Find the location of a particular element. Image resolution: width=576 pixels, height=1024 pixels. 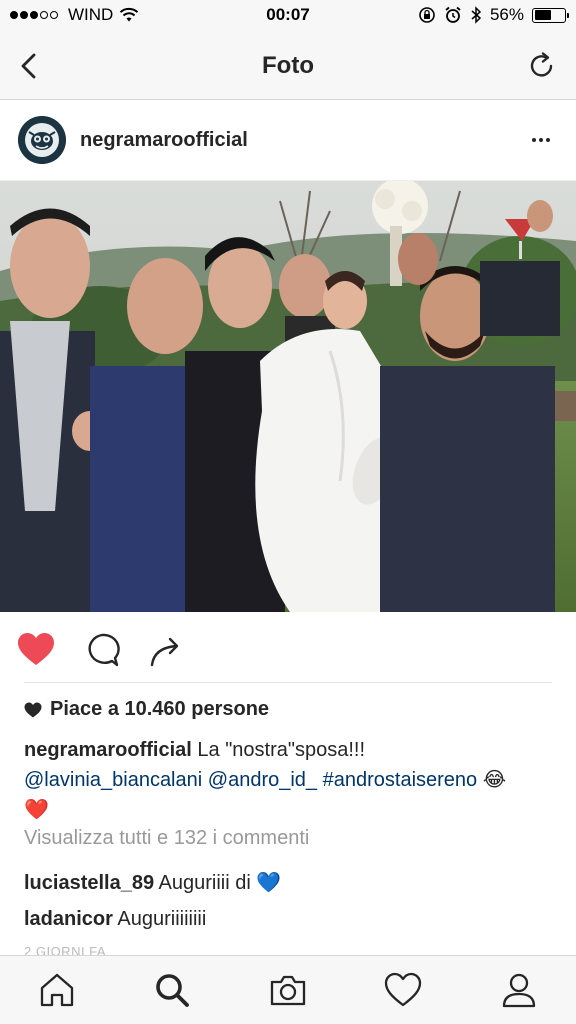

comment-bubble-icon is located at coordinates (102, 650).